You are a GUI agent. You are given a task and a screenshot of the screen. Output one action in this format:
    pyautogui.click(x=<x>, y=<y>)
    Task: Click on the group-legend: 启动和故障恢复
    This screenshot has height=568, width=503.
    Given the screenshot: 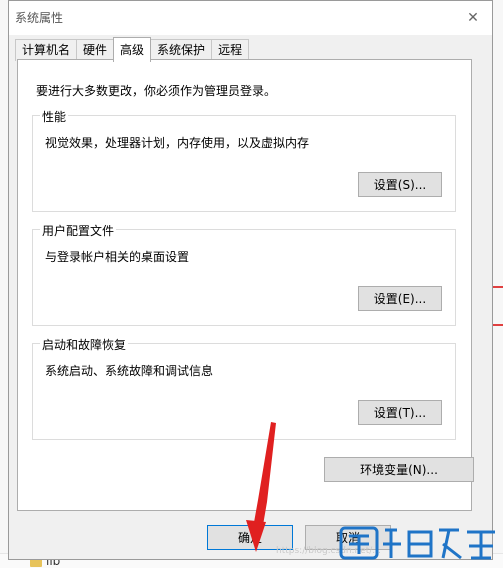 What is the action you would take?
    pyautogui.click(x=84, y=344)
    